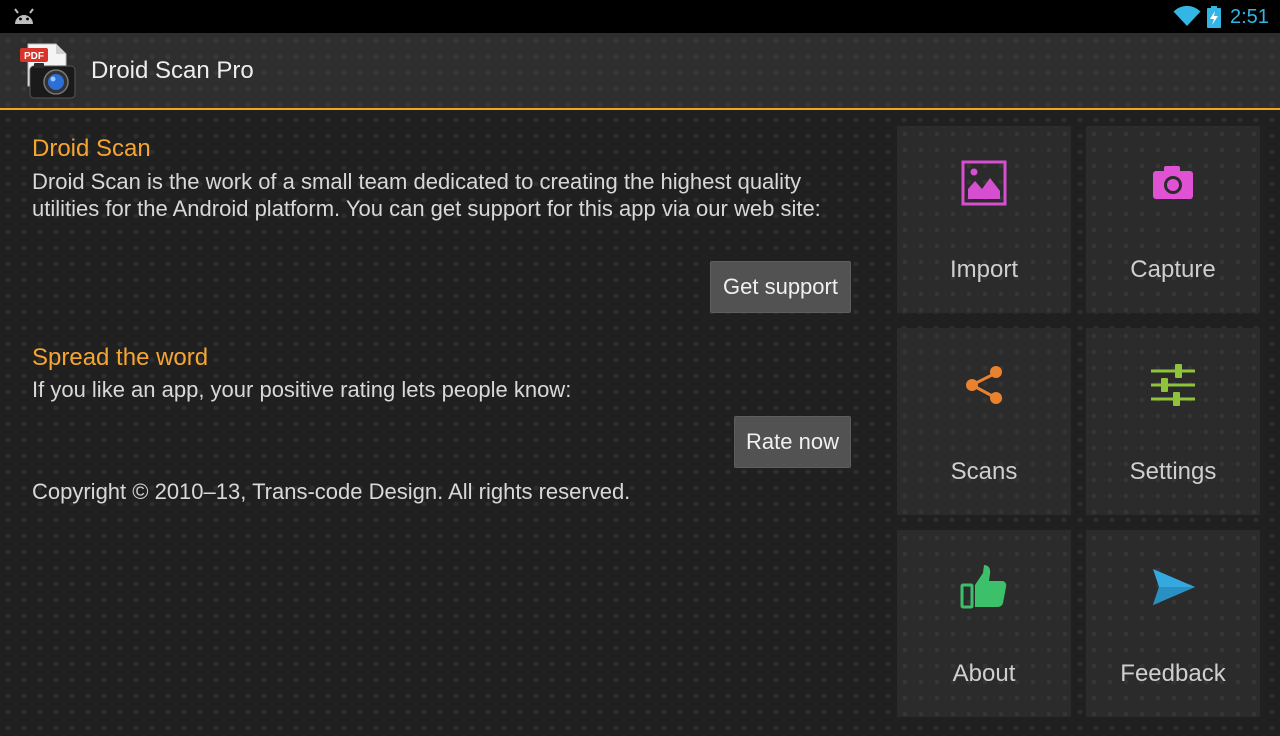 The width and height of the screenshot is (1280, 736). What do you see at coordinates (984, 421) in the screenshot?
I see `scans-tile: Scans` at bounding box center [984, 421].